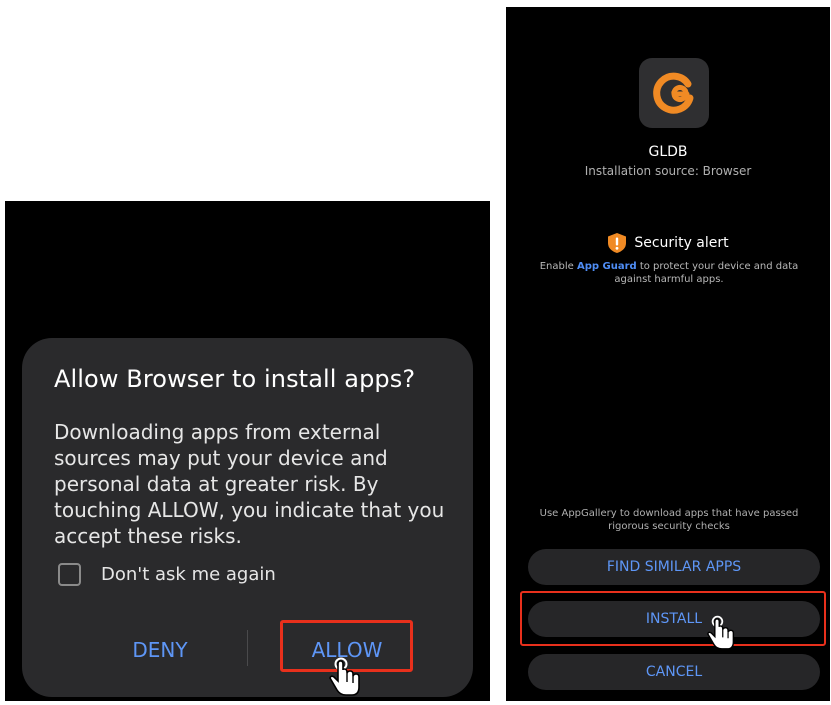 The width and height of the screenshot is (831, 705). Describe the element at coordinates (160, 650) in the screenshot. I see `deny-button: DENY` at that location.